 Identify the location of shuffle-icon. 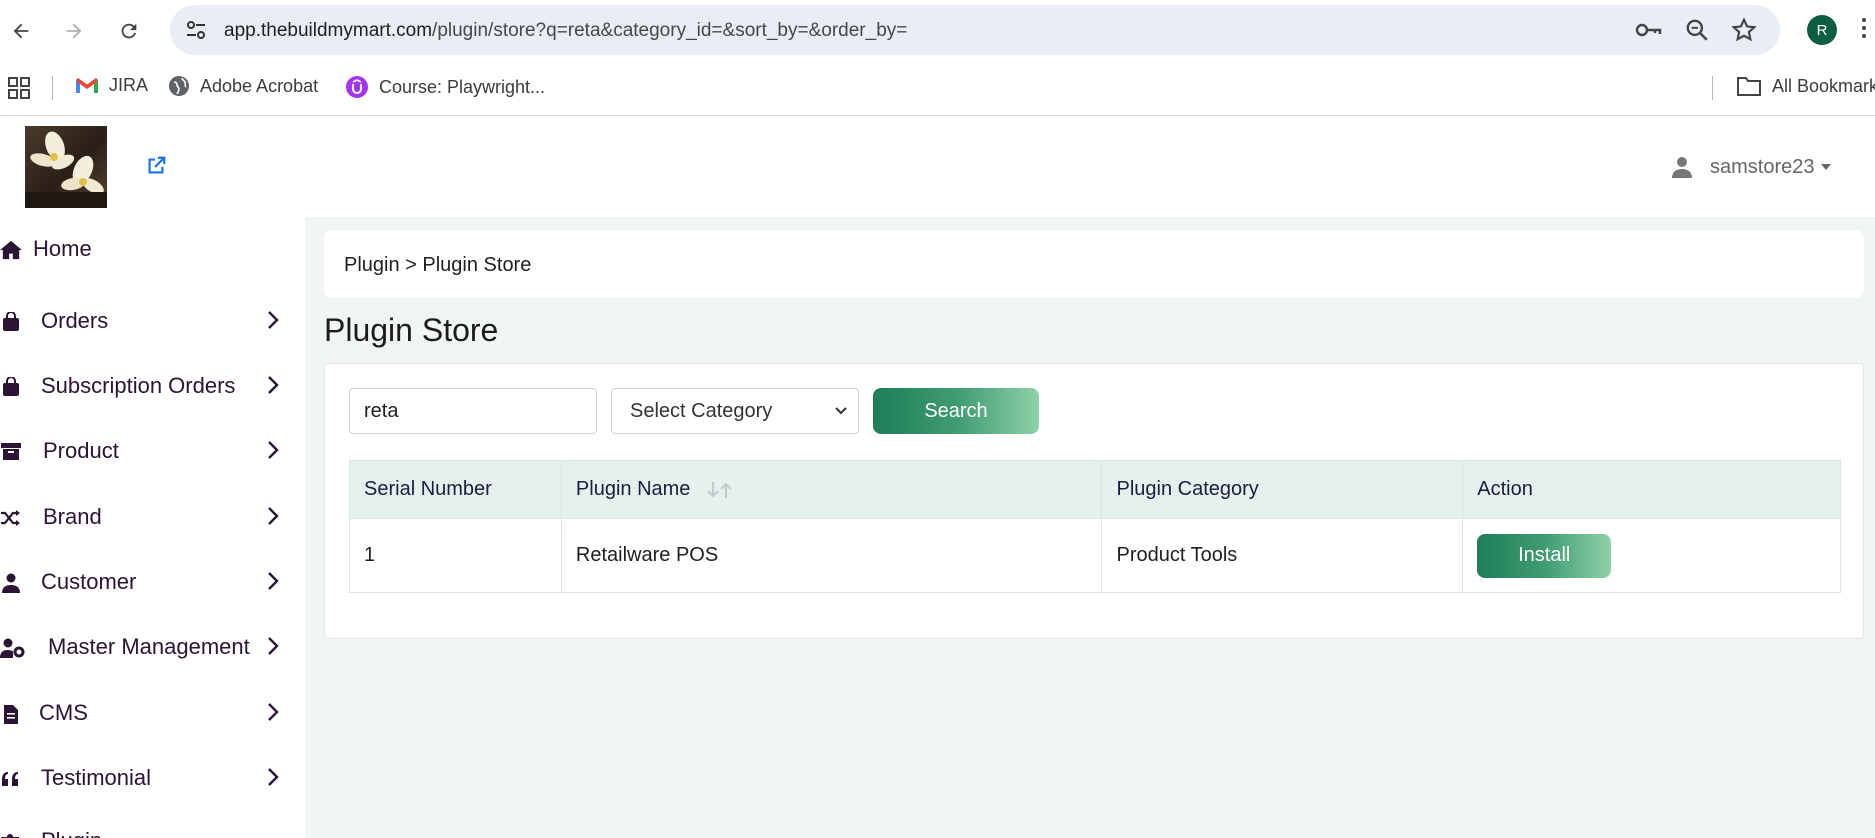
(11, 518).